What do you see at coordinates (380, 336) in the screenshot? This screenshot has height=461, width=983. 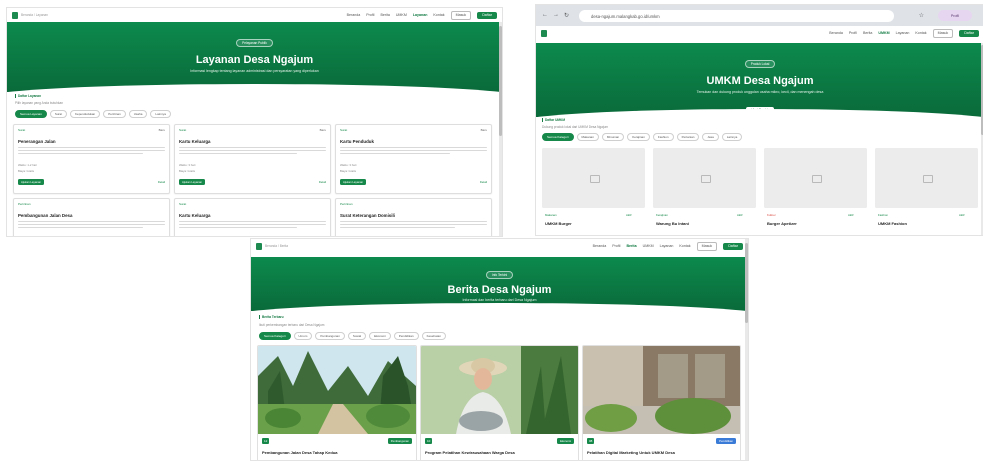 I see `filter-chip: Ekonomi` at bounding box center [380, 336].